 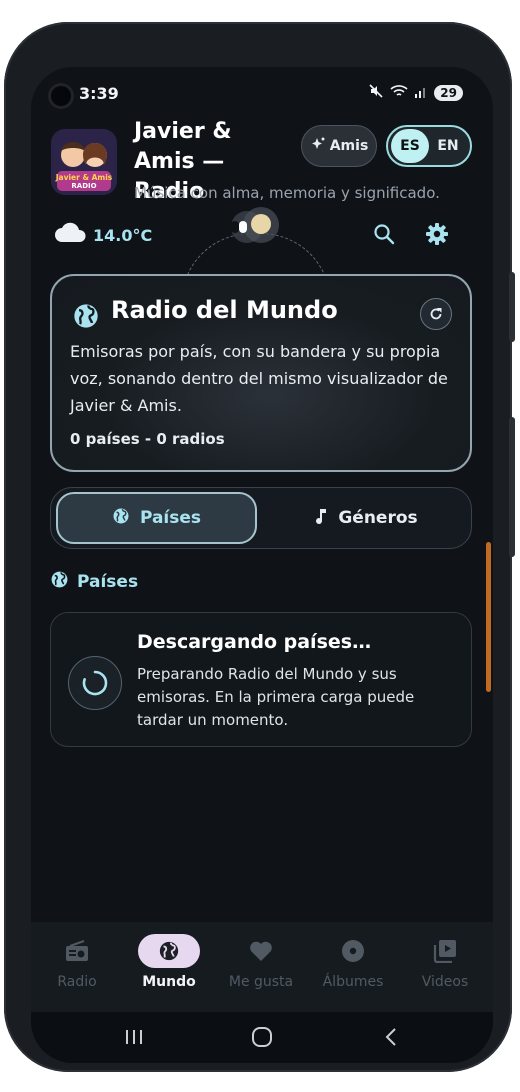 I want to click on amis-button: Amis, so click(x=339, y=146).